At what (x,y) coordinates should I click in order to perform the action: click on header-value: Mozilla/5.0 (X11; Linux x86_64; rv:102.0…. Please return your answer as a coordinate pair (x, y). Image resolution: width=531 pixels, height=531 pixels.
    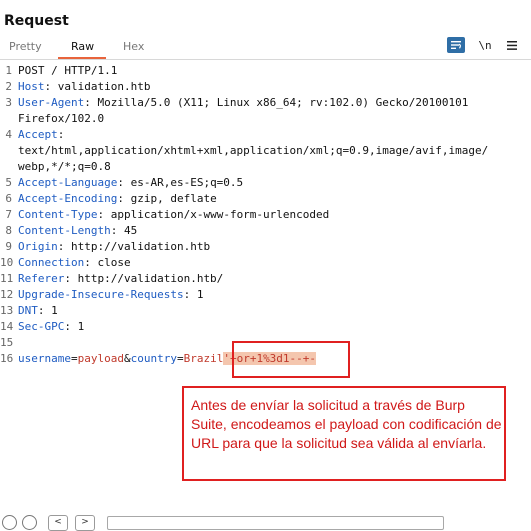
    Looking at the image, I should click on (283, 102).